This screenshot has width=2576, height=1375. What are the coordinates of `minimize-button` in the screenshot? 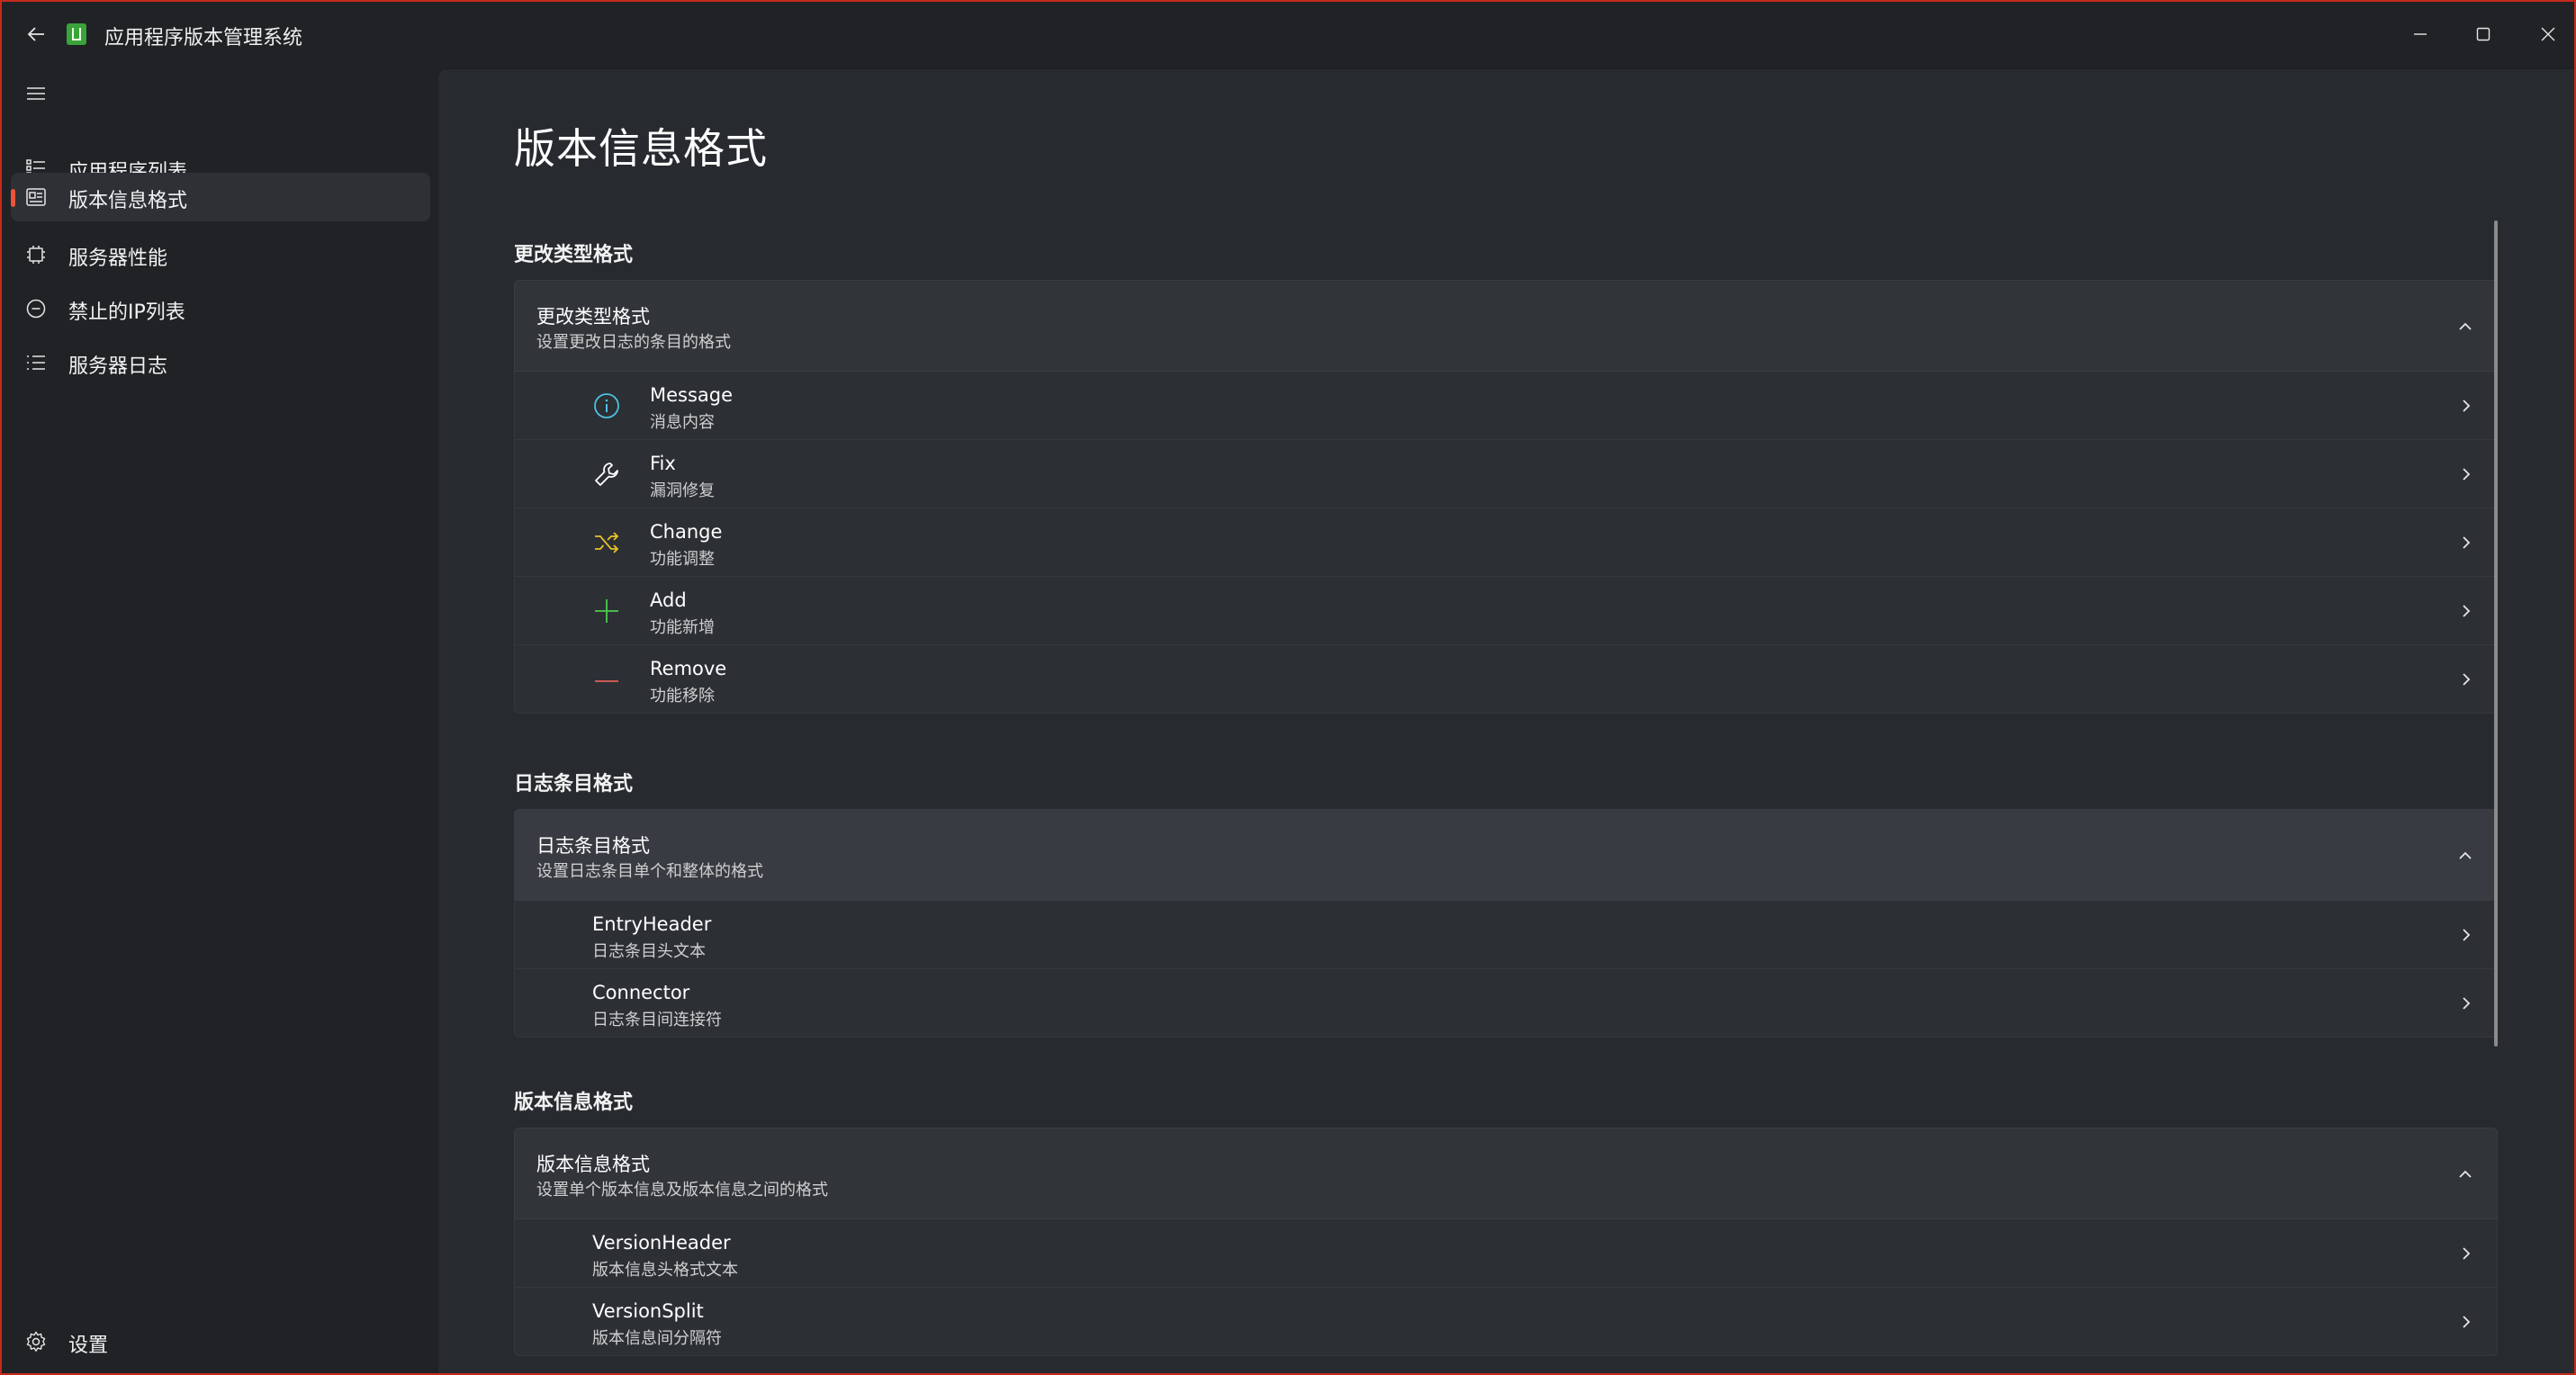 It's located at (2420, 34).